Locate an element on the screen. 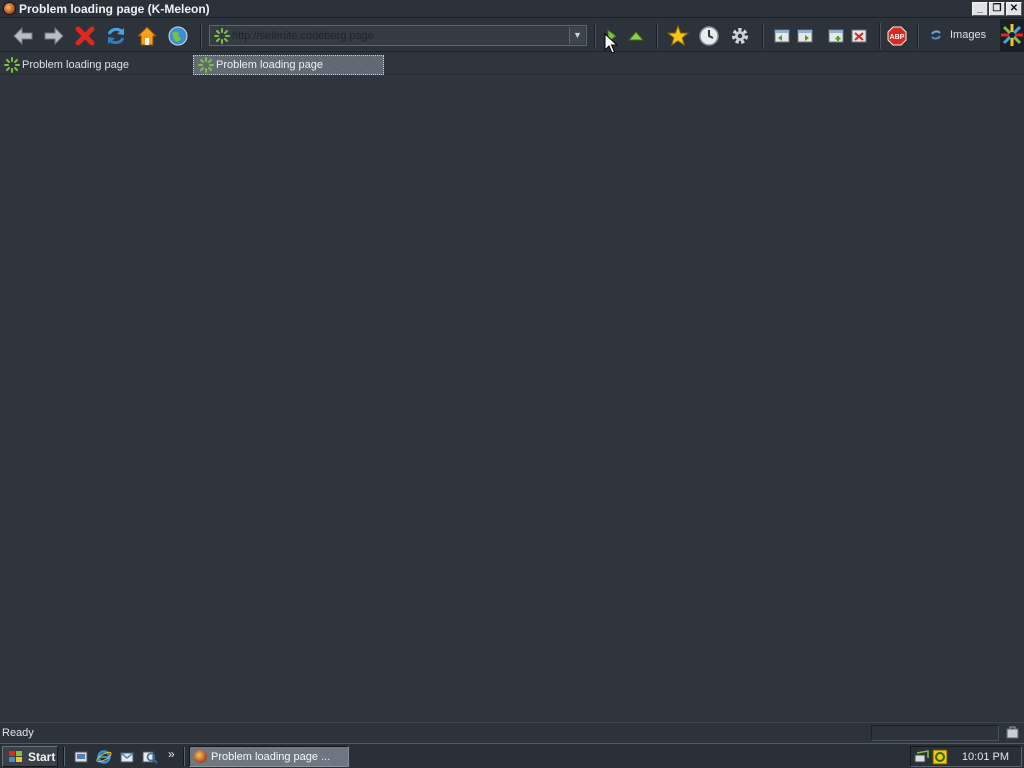  status-bar: Ready is located at coordinates (512, 732).